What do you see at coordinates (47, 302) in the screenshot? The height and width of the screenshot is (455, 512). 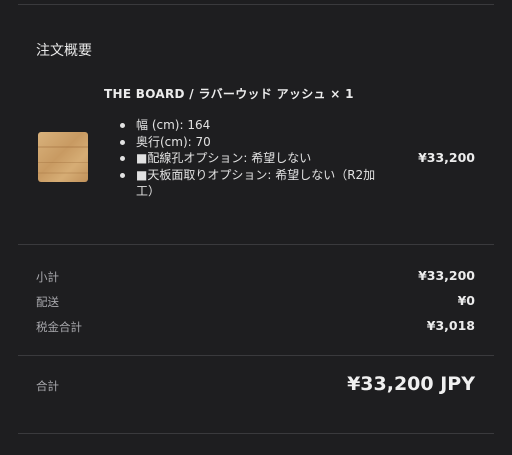 I see `shipping-label: 配送` at bounding box center [47, 302].